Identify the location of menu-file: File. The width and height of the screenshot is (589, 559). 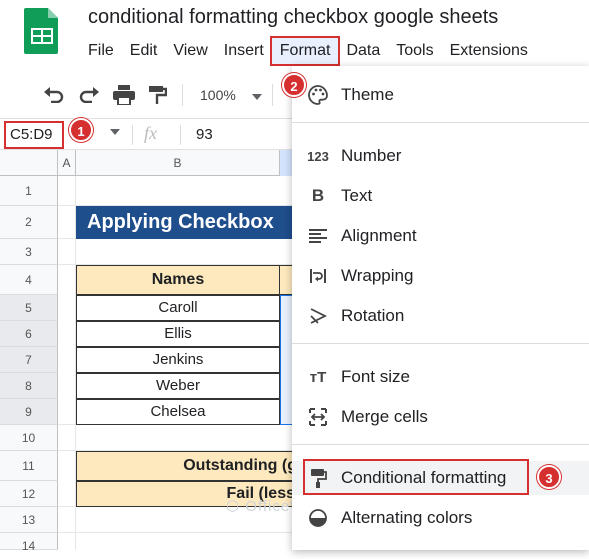
(101, 51).